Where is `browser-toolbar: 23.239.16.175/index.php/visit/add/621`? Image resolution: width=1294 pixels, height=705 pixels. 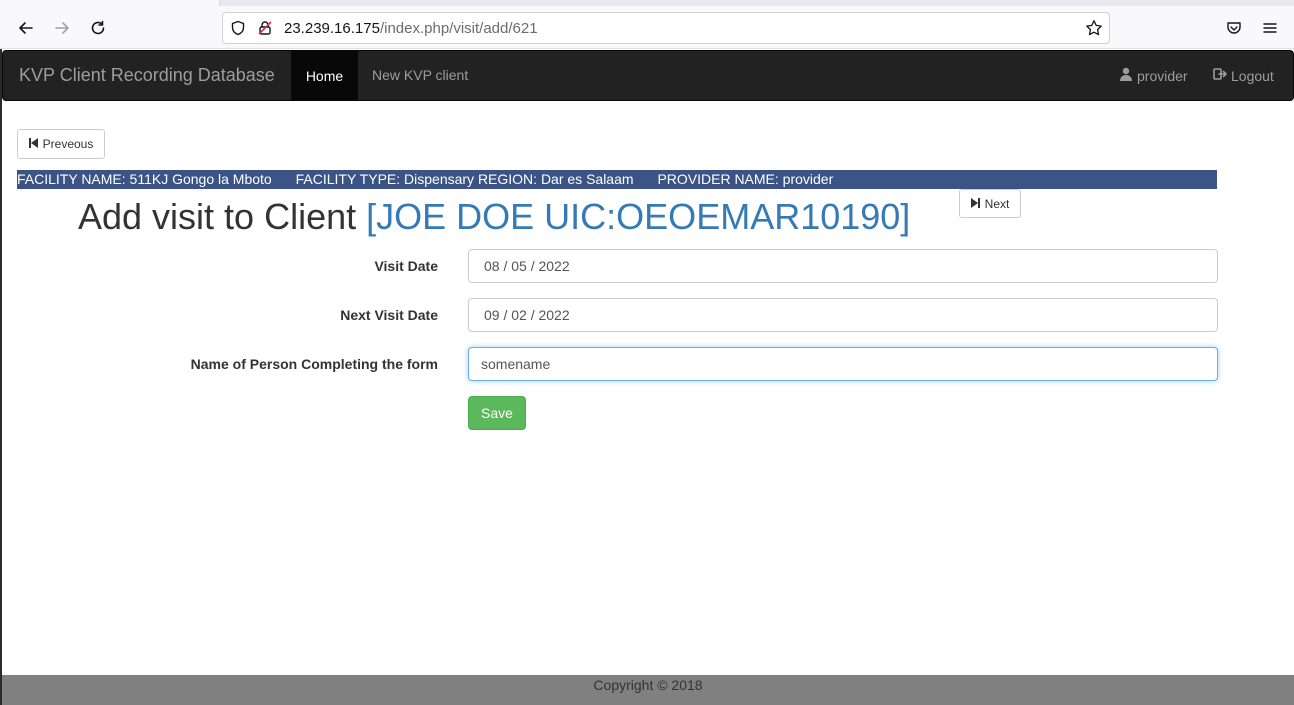
browser-toolbar: 23.239.16.175/index.php/visit/add/621 is located at coordinates (647, 24).